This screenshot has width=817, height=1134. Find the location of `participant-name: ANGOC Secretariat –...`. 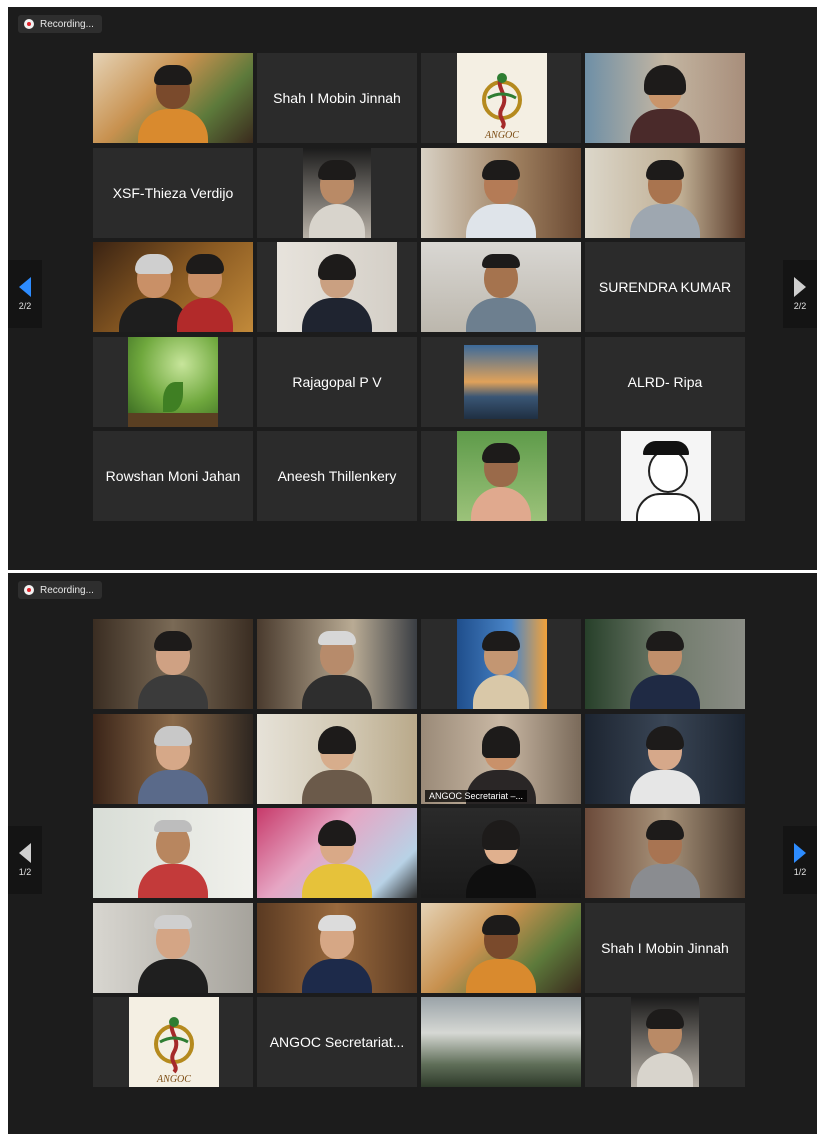

participant-name: ANGOC Secretariat –... is located at coordinates (476, 796).